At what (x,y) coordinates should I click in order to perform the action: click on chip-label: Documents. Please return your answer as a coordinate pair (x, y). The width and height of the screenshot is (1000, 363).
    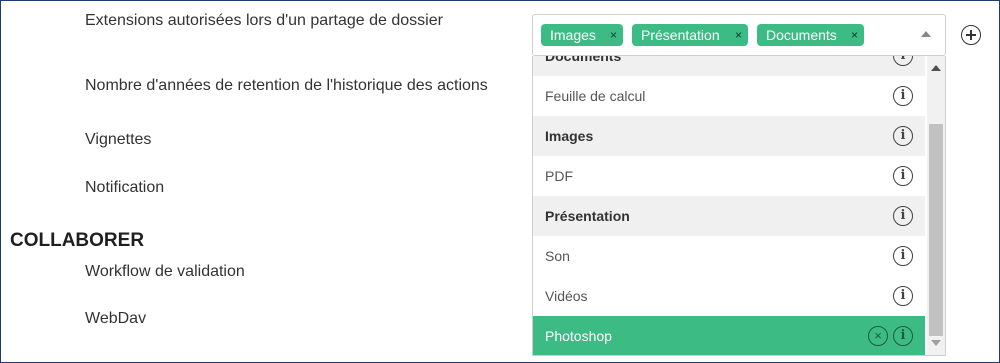
    Looking at the image, I should click on (801, 35).